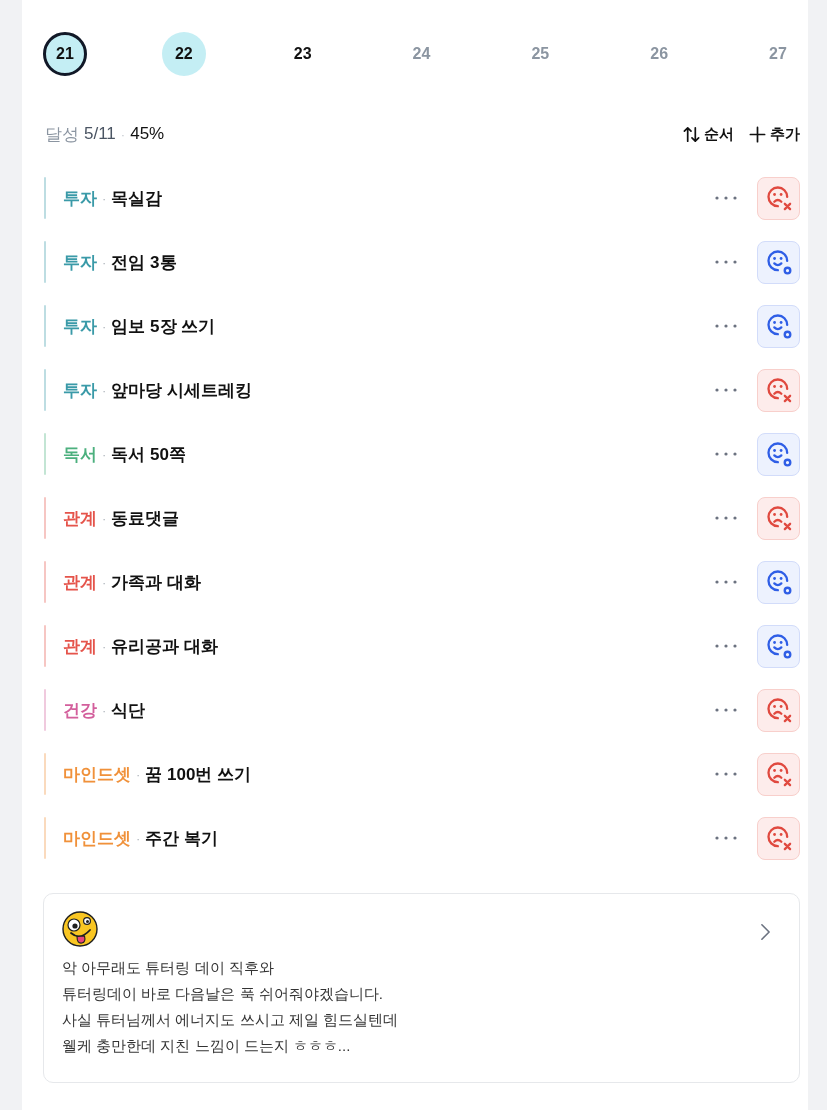  Describe the element at coordinates (128, 710) in the screenshot. I see `task-title: 식단` at that location.